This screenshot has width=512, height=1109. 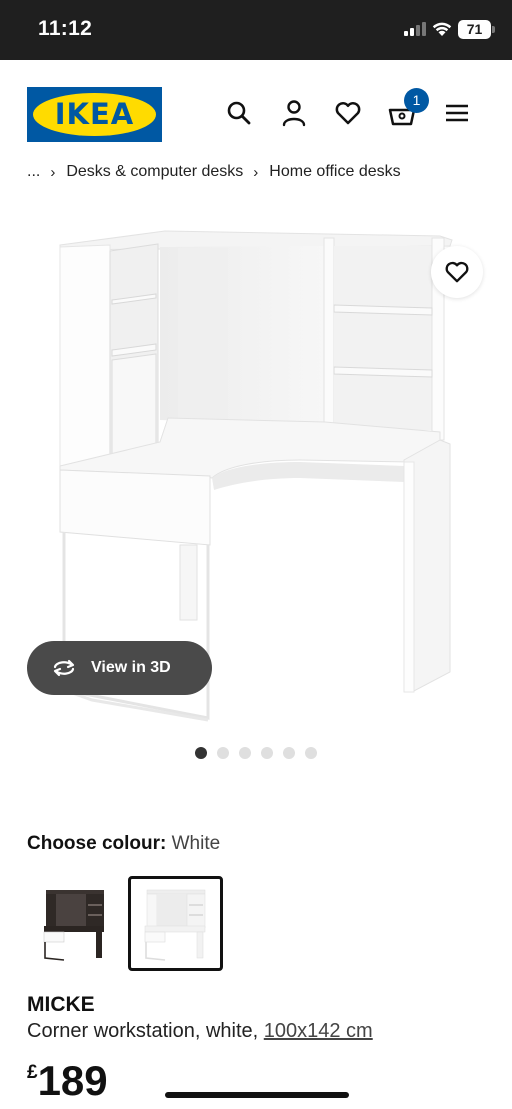 I want to click on wifi-icon, so click(x=442, y=29).